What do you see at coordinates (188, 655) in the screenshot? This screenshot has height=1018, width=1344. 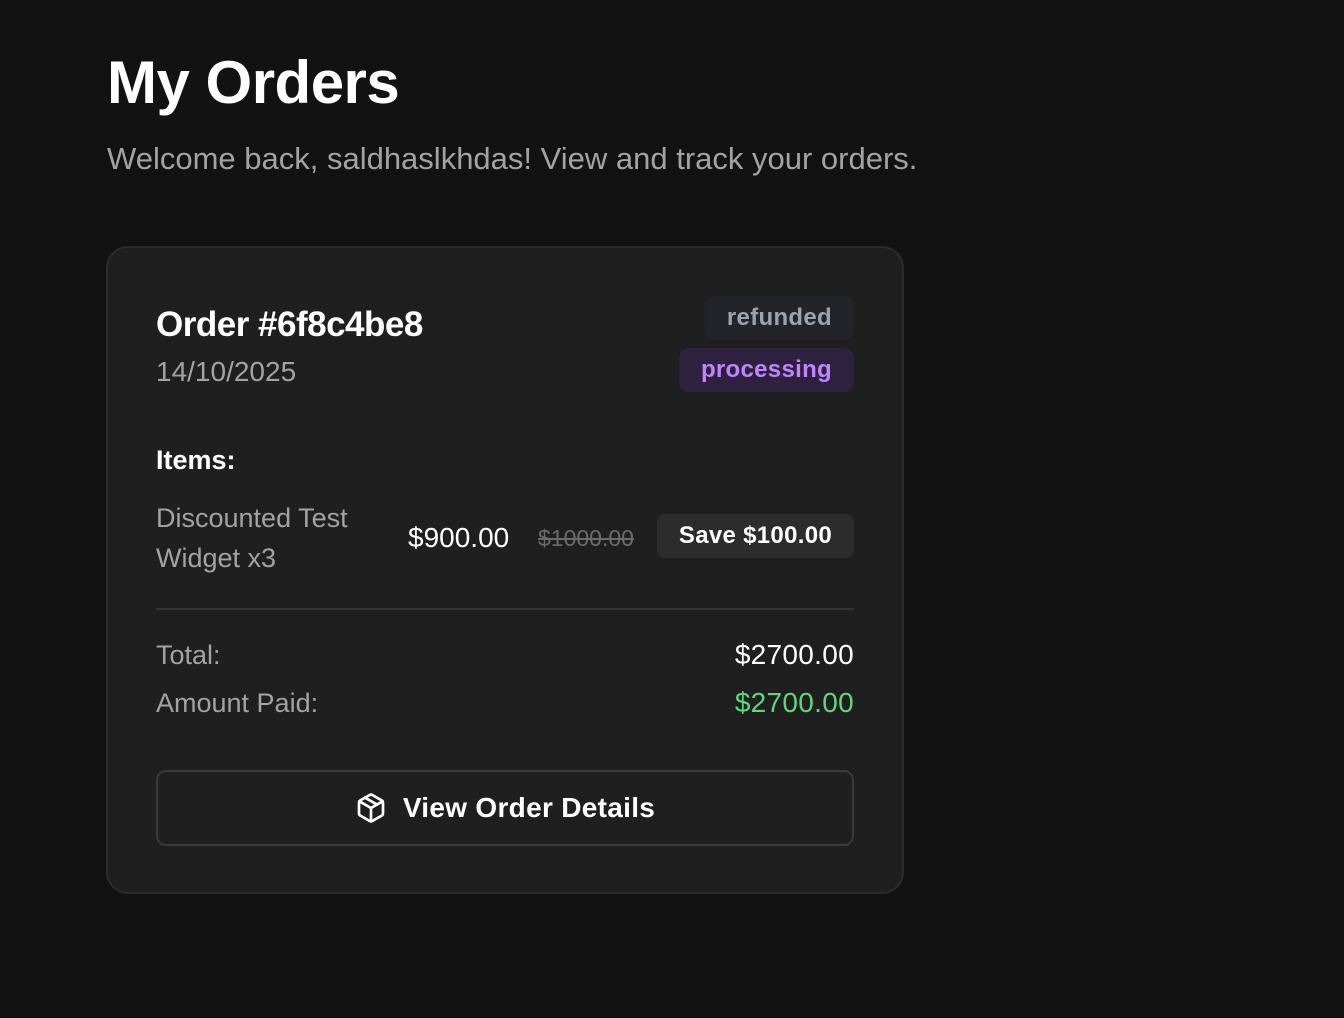 I see `total-label: Total:` at bounding box center [188, 655].